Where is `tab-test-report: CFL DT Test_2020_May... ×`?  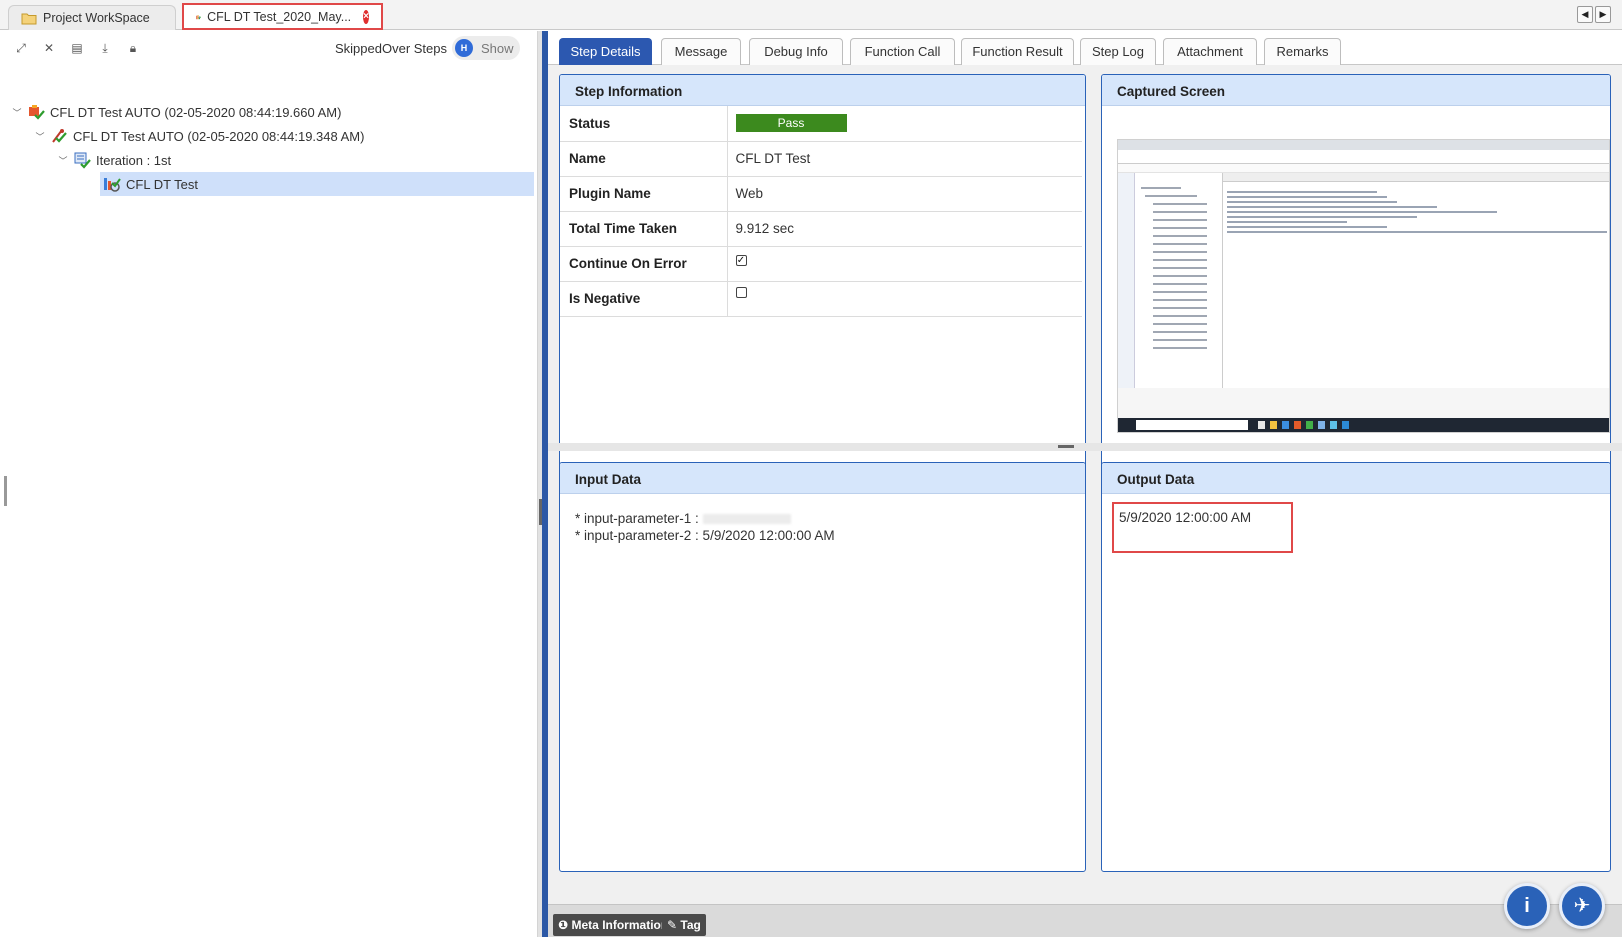 tab-test-report: CFL DT Test_2020_May... × is located at coordinates (282, 16).